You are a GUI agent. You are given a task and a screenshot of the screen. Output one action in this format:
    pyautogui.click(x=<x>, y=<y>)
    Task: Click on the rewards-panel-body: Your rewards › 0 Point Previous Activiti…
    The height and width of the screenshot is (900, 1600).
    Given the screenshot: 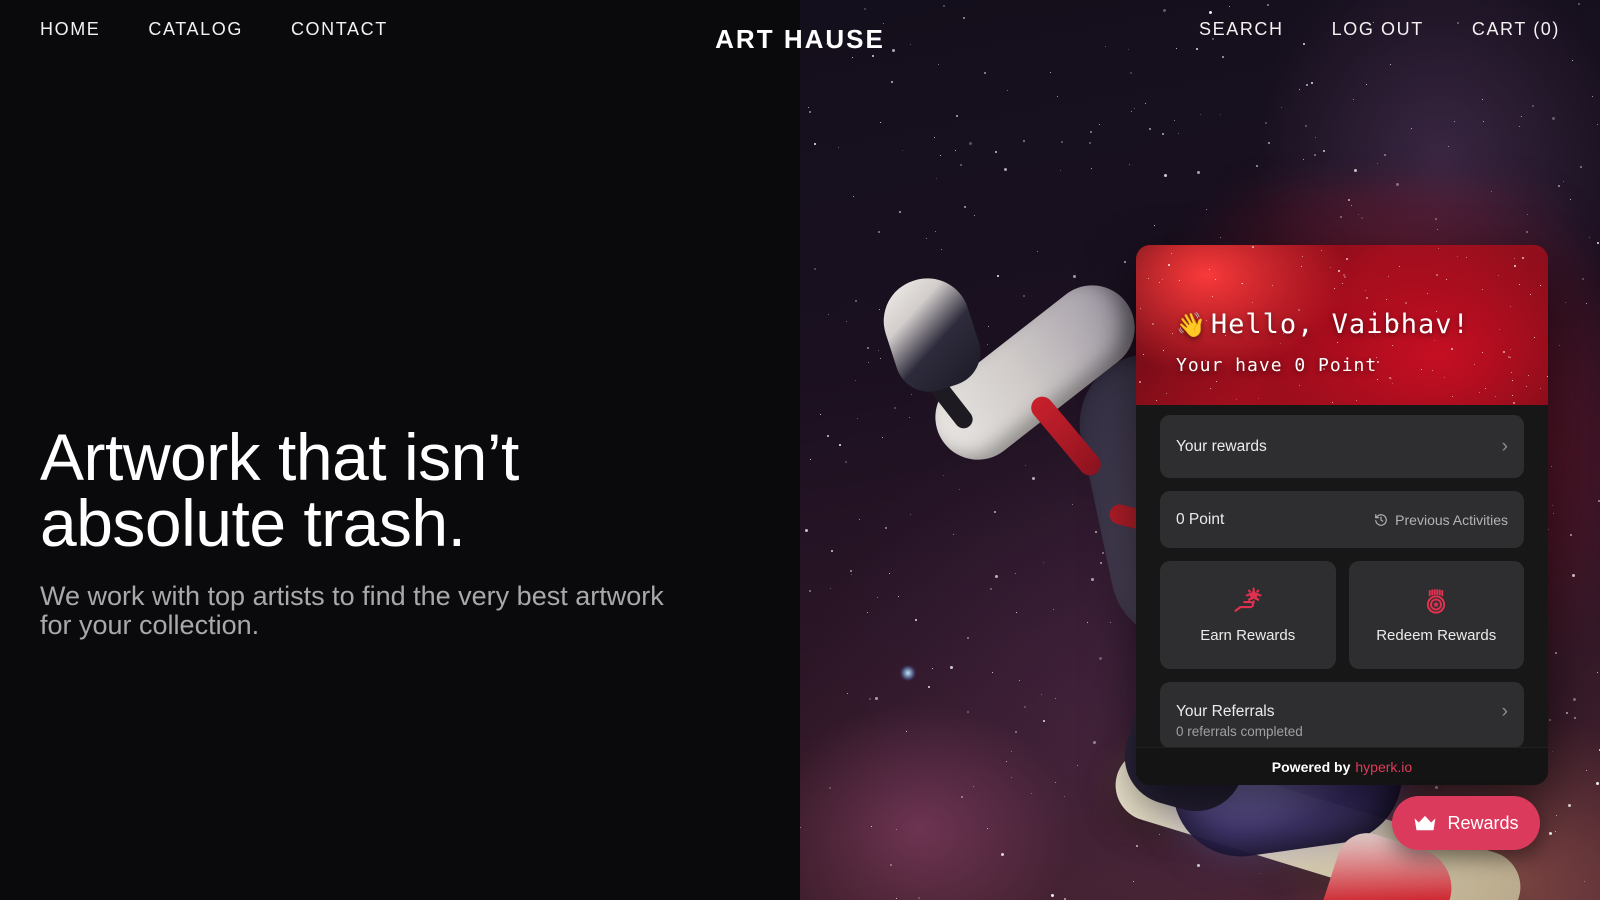 What is the action you would take?
    pyautogui.click(x=1342, y=595)
    